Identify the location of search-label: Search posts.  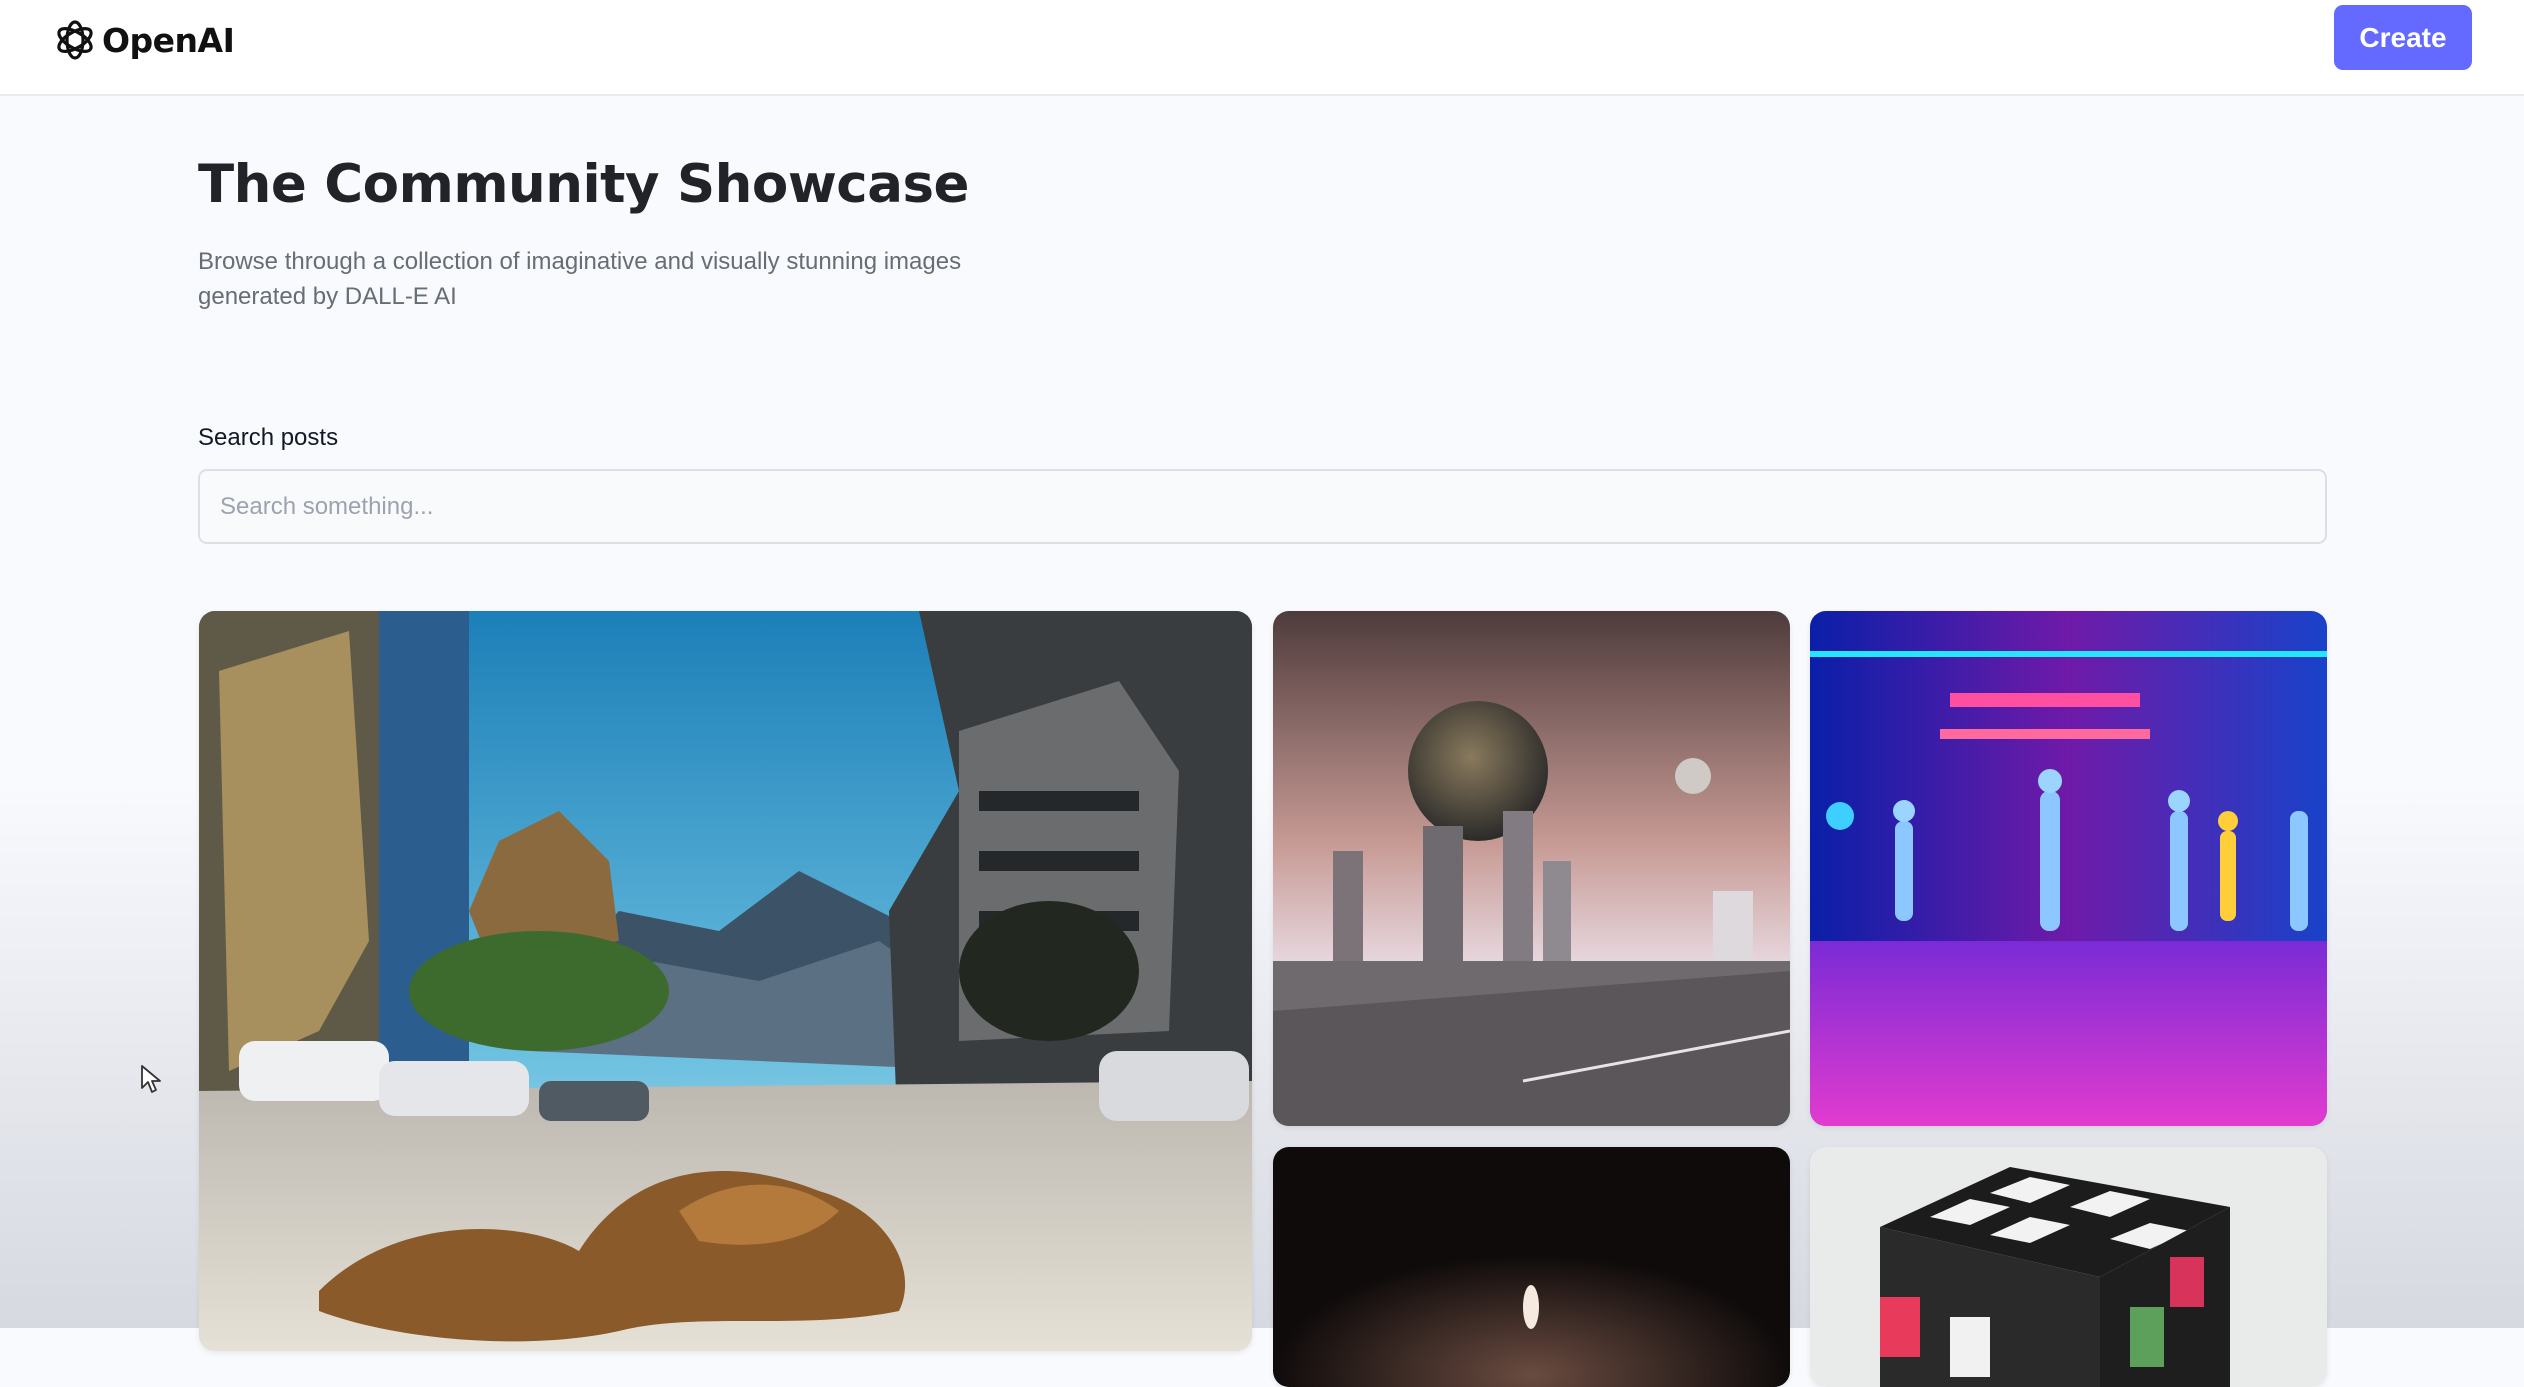
(268, 437).